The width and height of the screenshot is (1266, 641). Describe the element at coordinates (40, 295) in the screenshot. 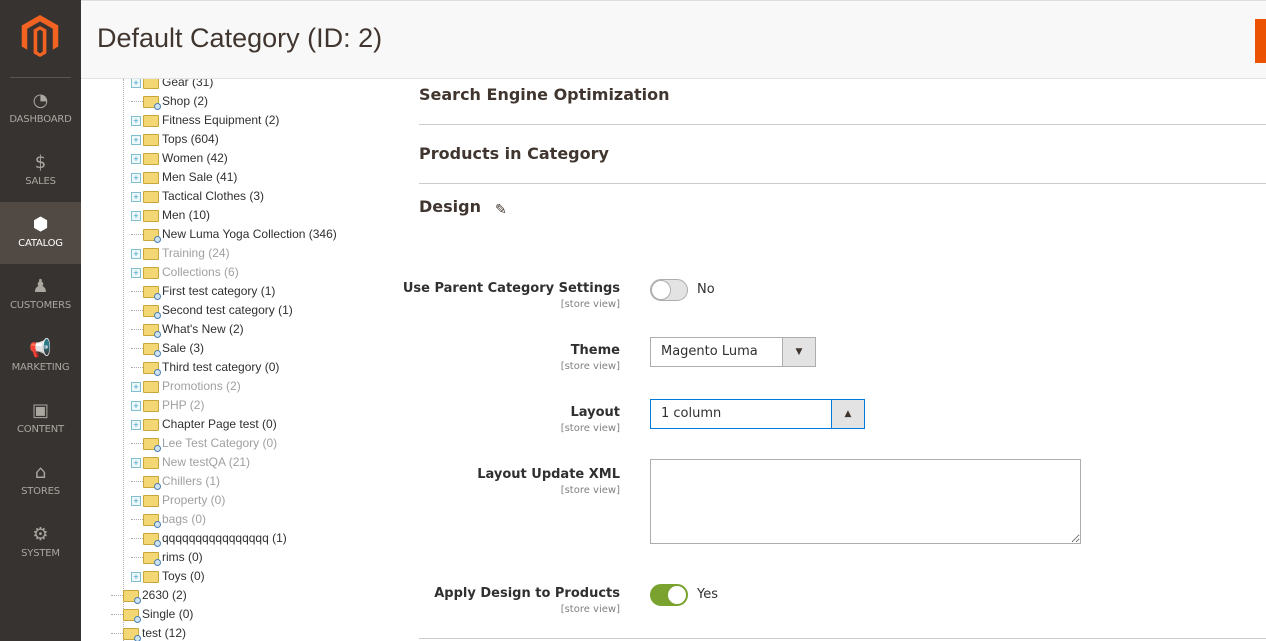

I see `sidebar-item-customers: ♟ CUSTOMERS` at that location.